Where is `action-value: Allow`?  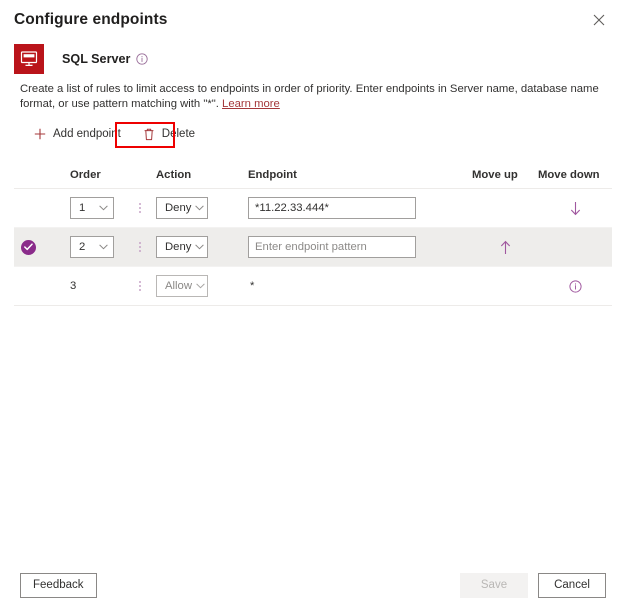
action-value: Allow is located at coordinates (178, 286).